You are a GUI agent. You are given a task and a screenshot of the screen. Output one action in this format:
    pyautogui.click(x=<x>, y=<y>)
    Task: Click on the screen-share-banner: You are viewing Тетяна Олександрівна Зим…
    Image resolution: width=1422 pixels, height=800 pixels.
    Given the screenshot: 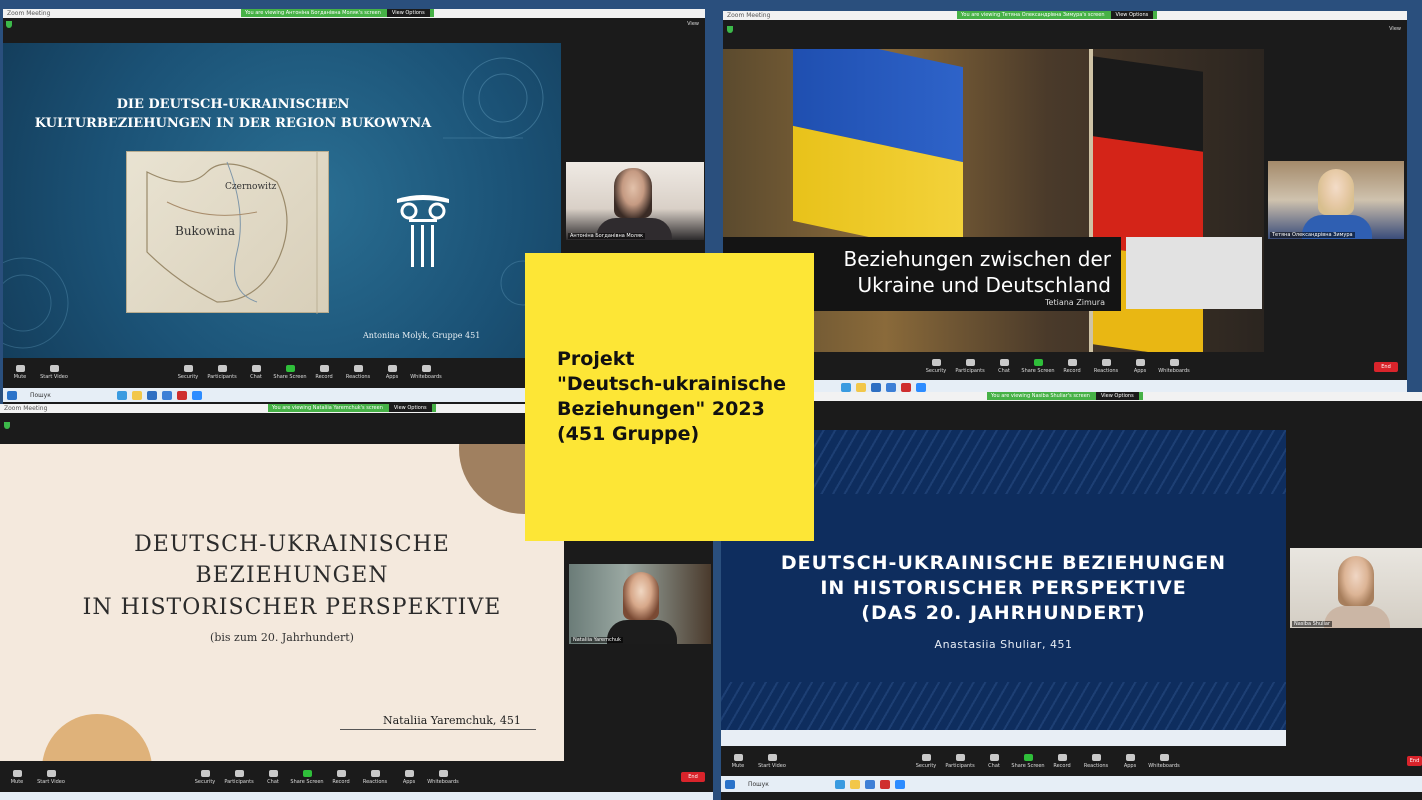 What is the action you would take?
    pyautogui.click(x=1057, y=15)
    